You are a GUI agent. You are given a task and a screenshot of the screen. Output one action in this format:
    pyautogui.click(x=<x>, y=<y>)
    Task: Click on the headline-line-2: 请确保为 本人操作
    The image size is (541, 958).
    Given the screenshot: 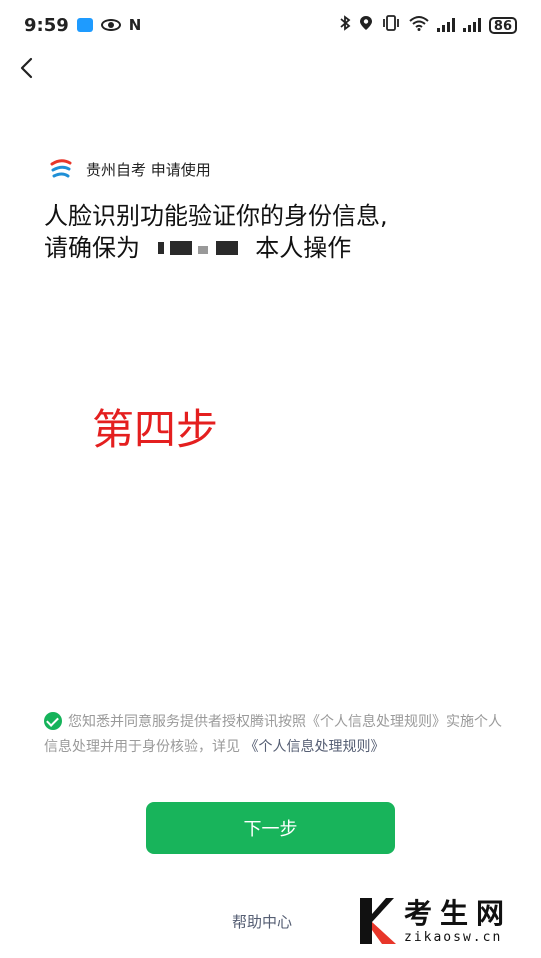 What is the action you would take?
    pyautogui.click(x=274, y=248)
    